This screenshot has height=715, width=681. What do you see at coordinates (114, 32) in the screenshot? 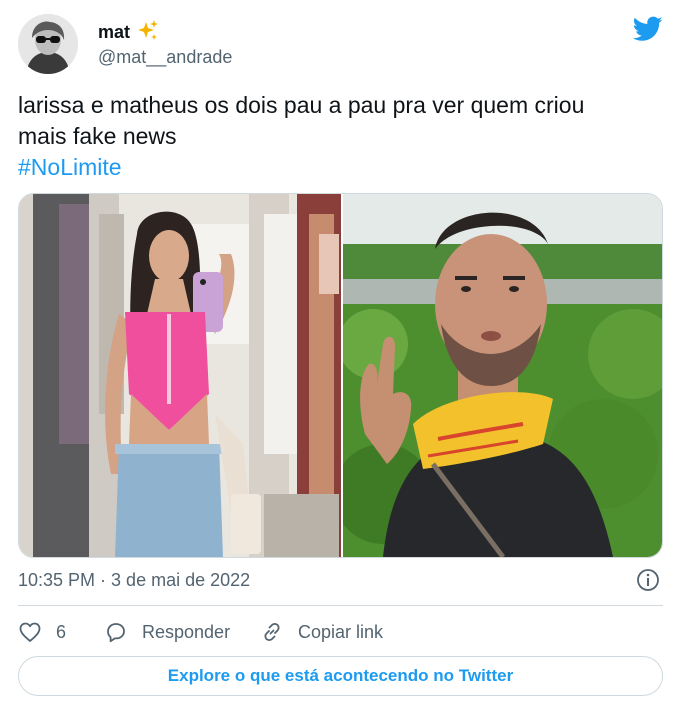
I see `display-name: mat` at bounding box center [114, 32].